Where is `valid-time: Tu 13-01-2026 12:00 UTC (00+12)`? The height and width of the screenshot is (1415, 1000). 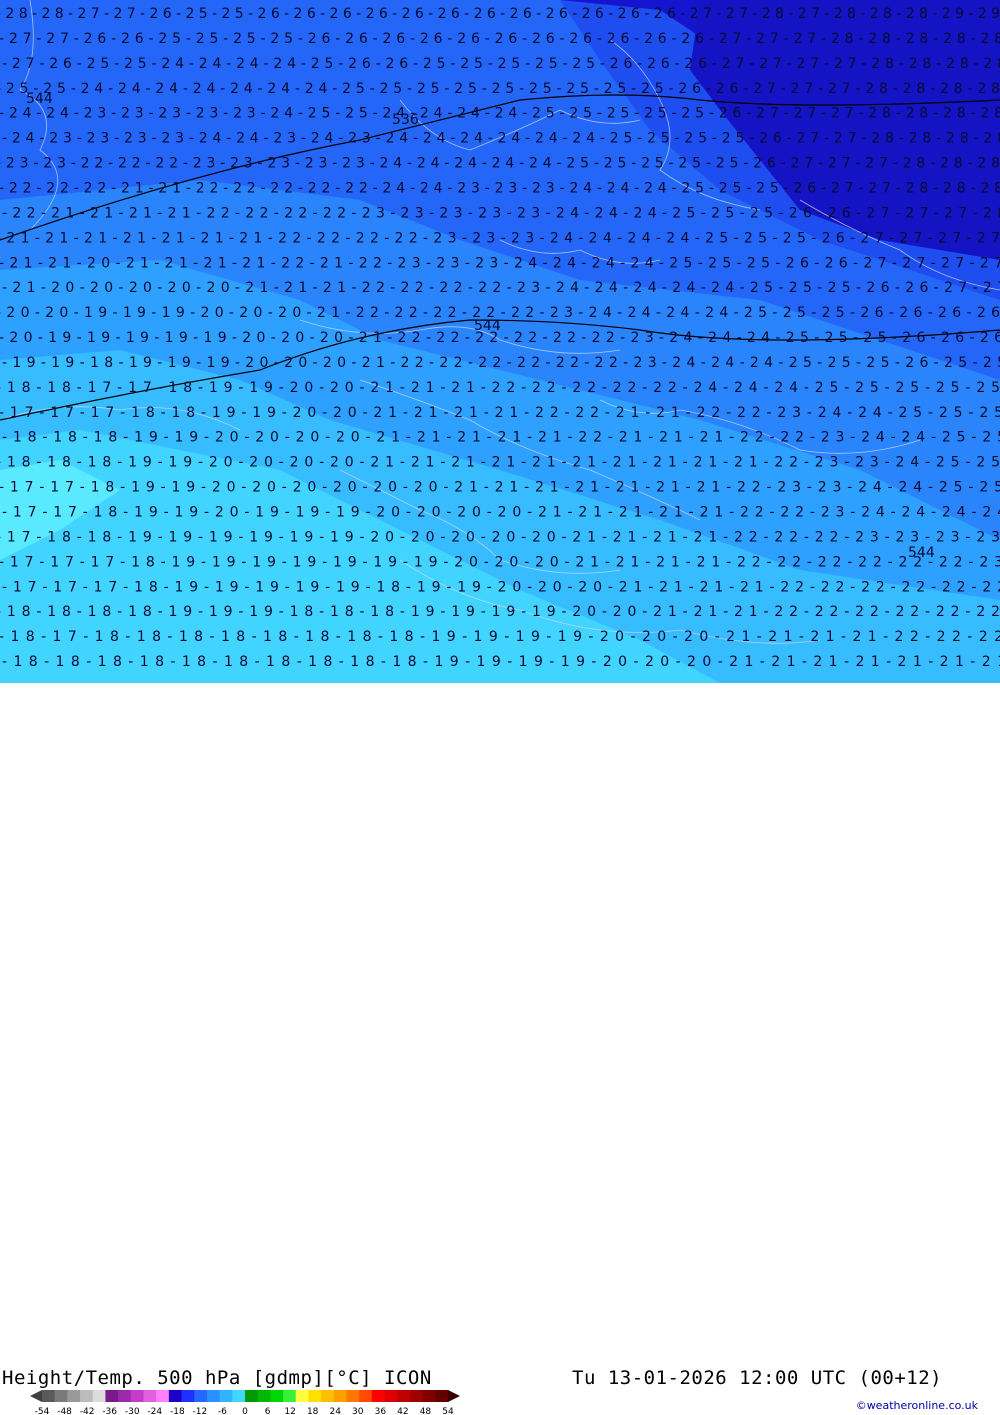 valid-time: Tu 13-01-2026 12:00 UTC (00+12) is located at coordinates (757, 1378).